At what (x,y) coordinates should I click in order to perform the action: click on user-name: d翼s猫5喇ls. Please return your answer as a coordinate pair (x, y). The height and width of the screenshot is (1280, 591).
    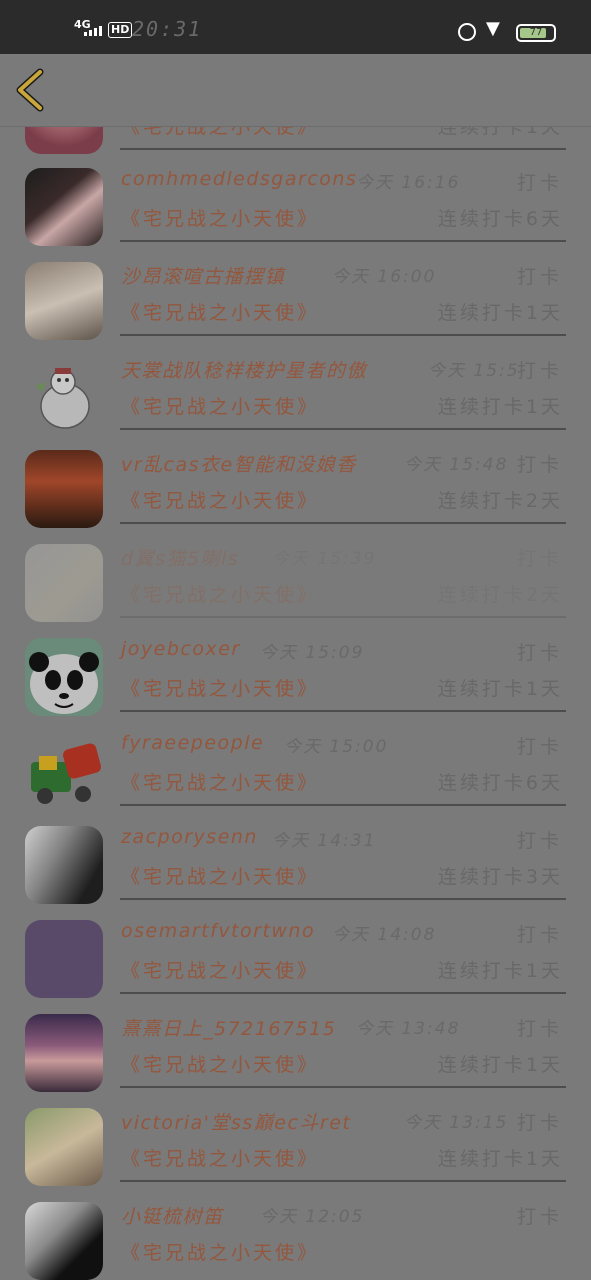
    Looking at the image, I should click on (180, 557).